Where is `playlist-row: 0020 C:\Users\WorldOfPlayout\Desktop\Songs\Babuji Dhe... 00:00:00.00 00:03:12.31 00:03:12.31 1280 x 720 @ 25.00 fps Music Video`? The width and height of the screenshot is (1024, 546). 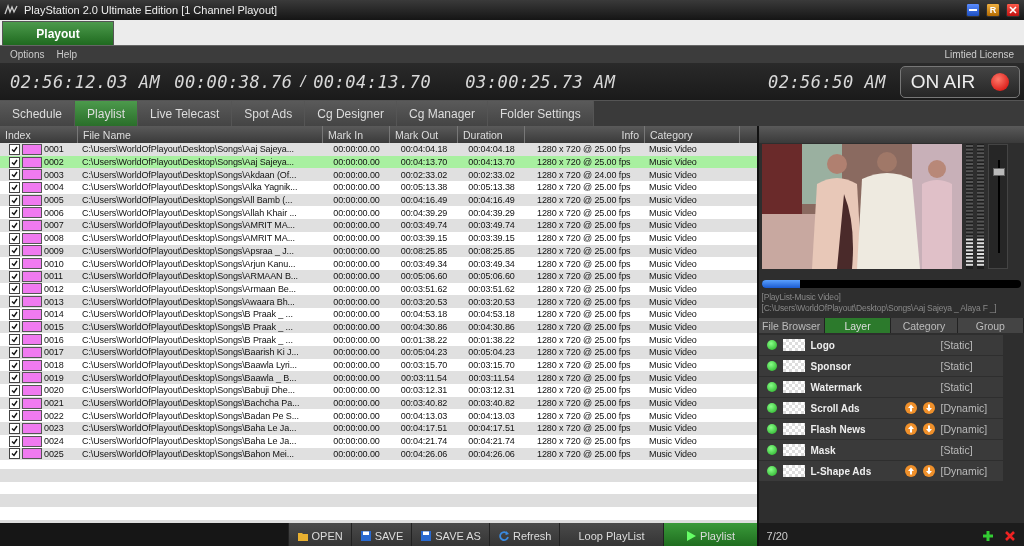 playlist-row: 0020 C:\Users\WorldOfPlayout\Desktop\Songs\Babuji Dhe... 00:00:00.00 00:03:12.31 00:03:12.31 1280 x 720 @ 25.00 fps Music Video is located at coordinates (378, 390).